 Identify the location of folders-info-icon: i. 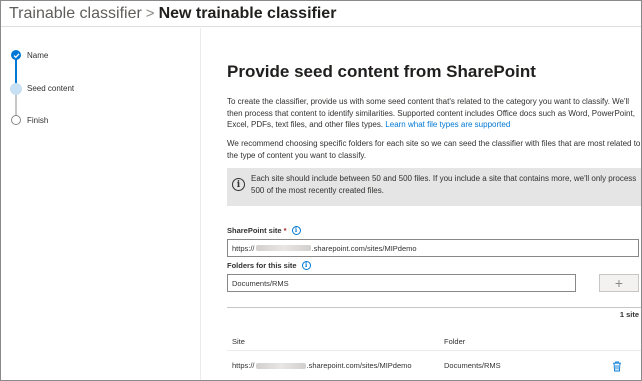
(306, 265).